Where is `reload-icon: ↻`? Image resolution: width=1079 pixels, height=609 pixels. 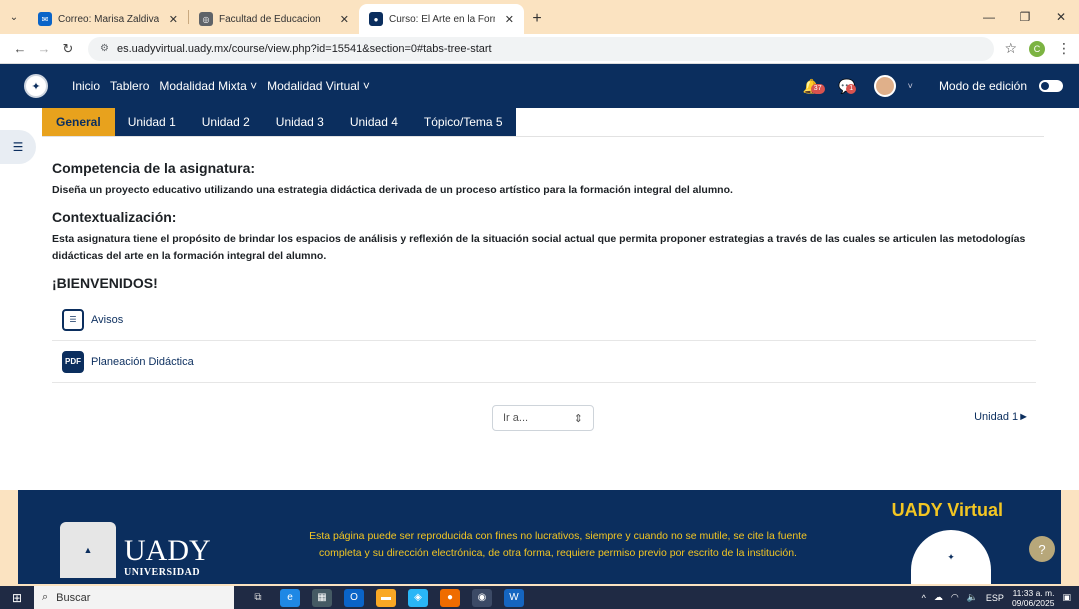
reload-icon: ↻ is located at coordinates (68, 49).